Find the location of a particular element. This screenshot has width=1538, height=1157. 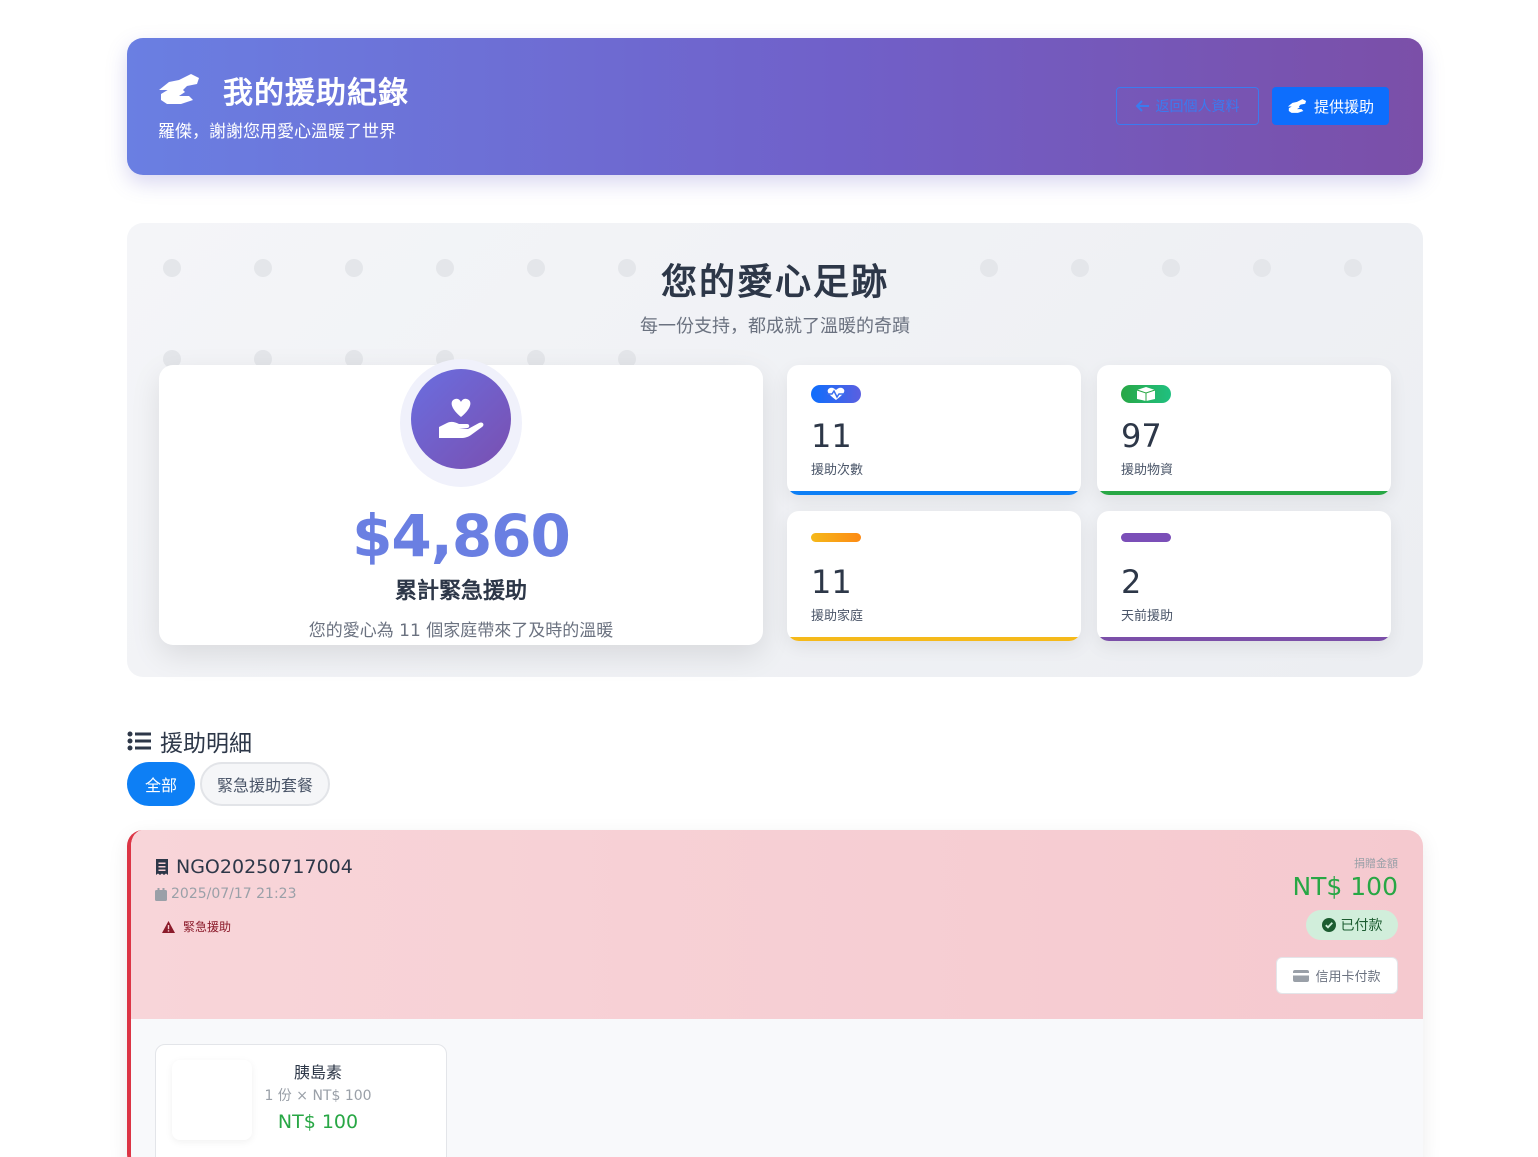

tab-all: 全部 is located at coordinates (161, 784).